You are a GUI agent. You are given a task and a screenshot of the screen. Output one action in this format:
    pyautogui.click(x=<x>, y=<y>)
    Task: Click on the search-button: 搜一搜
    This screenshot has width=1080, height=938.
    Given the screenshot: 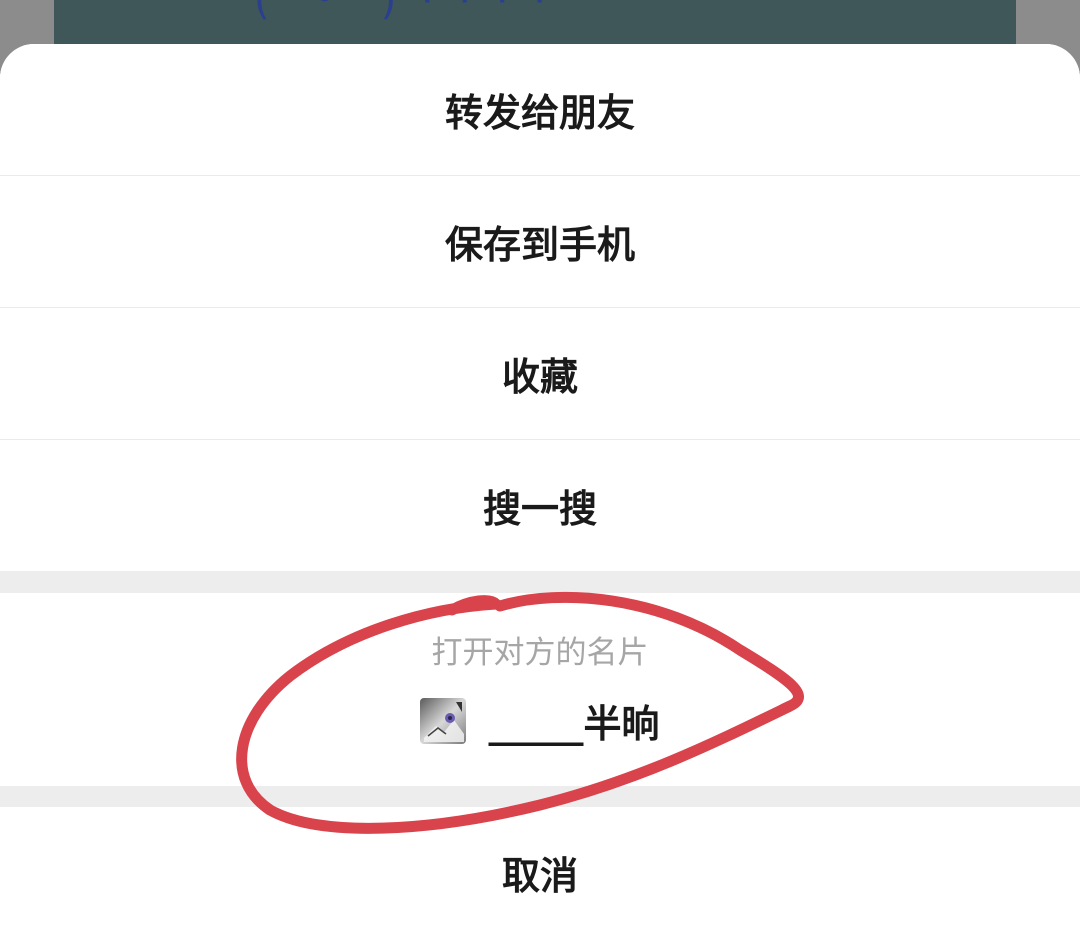 What is the action you would take?
    pyautogui.click(x=540, y=505)
    